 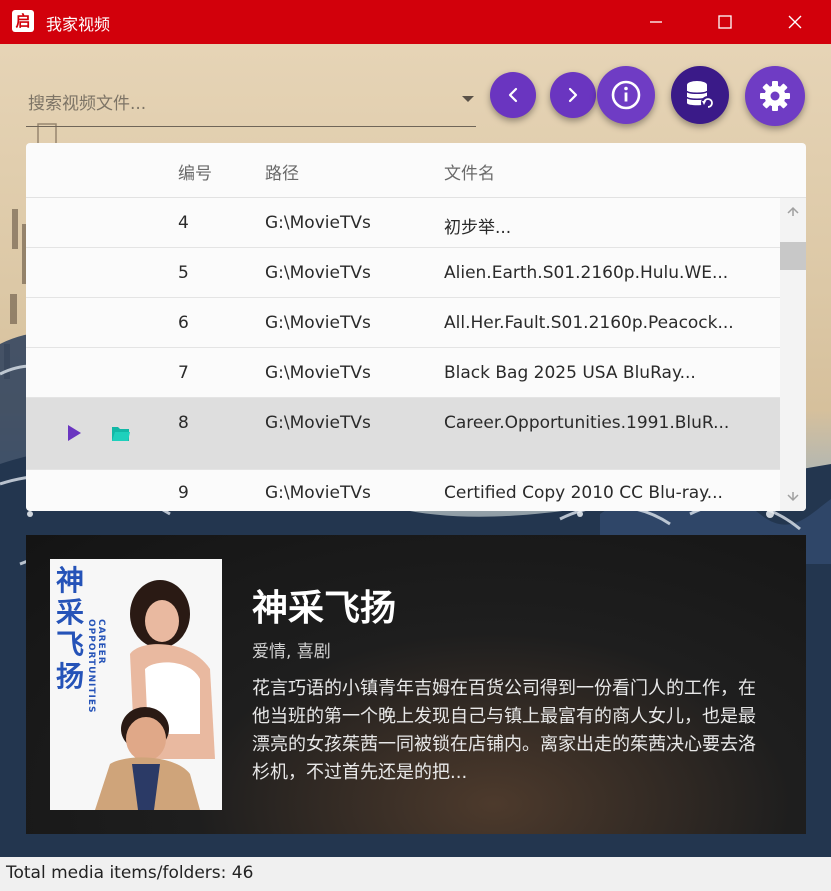 I want to click on close-icon, so click(x=795, y=22).